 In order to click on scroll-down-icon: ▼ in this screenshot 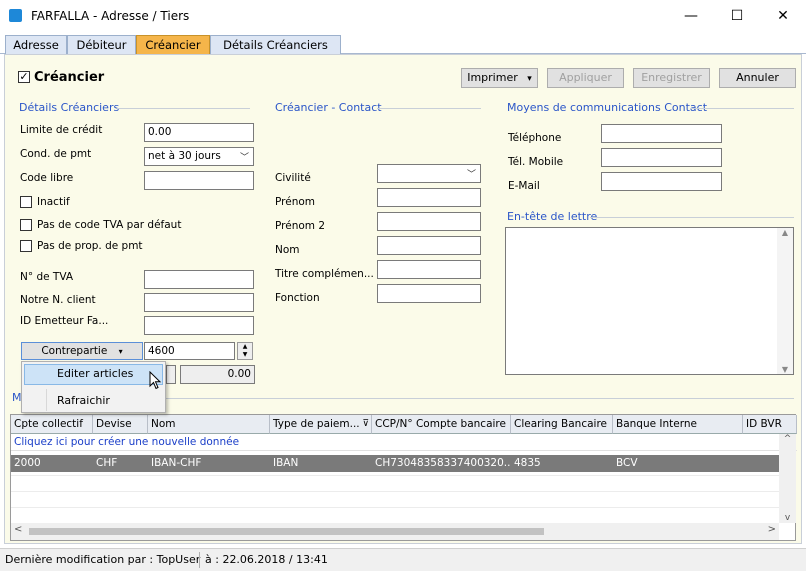, I will do `click(785, 369)`.